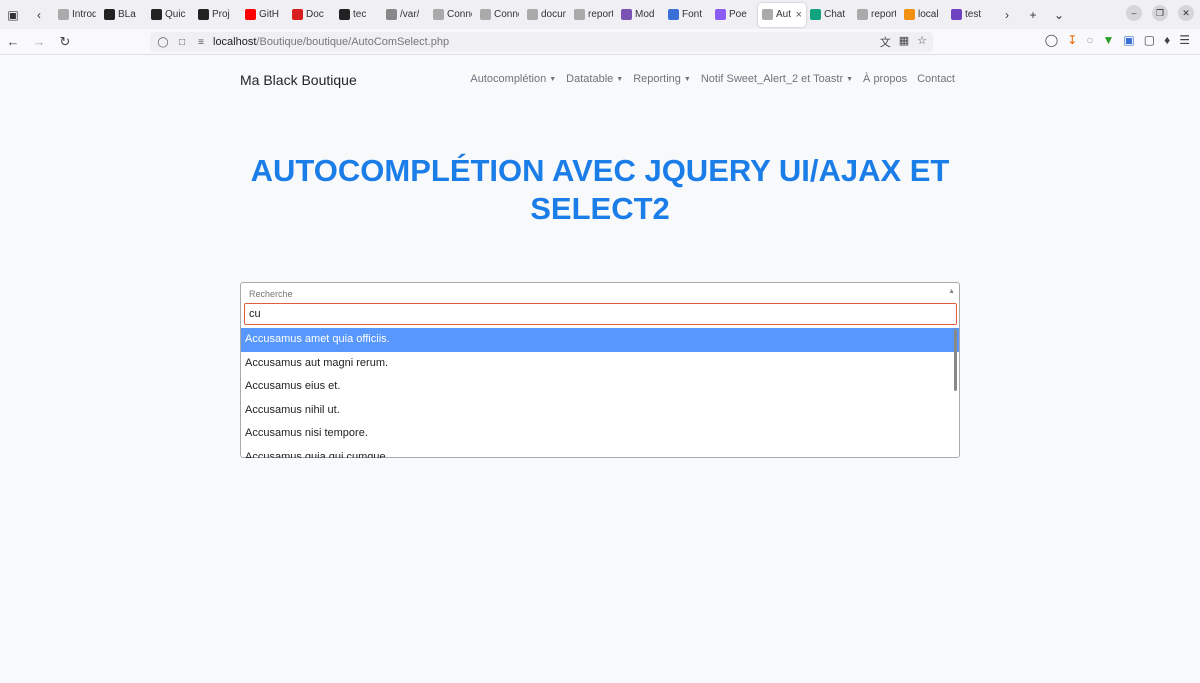 The image size is (1200, 683). Describe the element at coordinates (13, 42) in the screenshot. I see `back-icon: ←` at that location.